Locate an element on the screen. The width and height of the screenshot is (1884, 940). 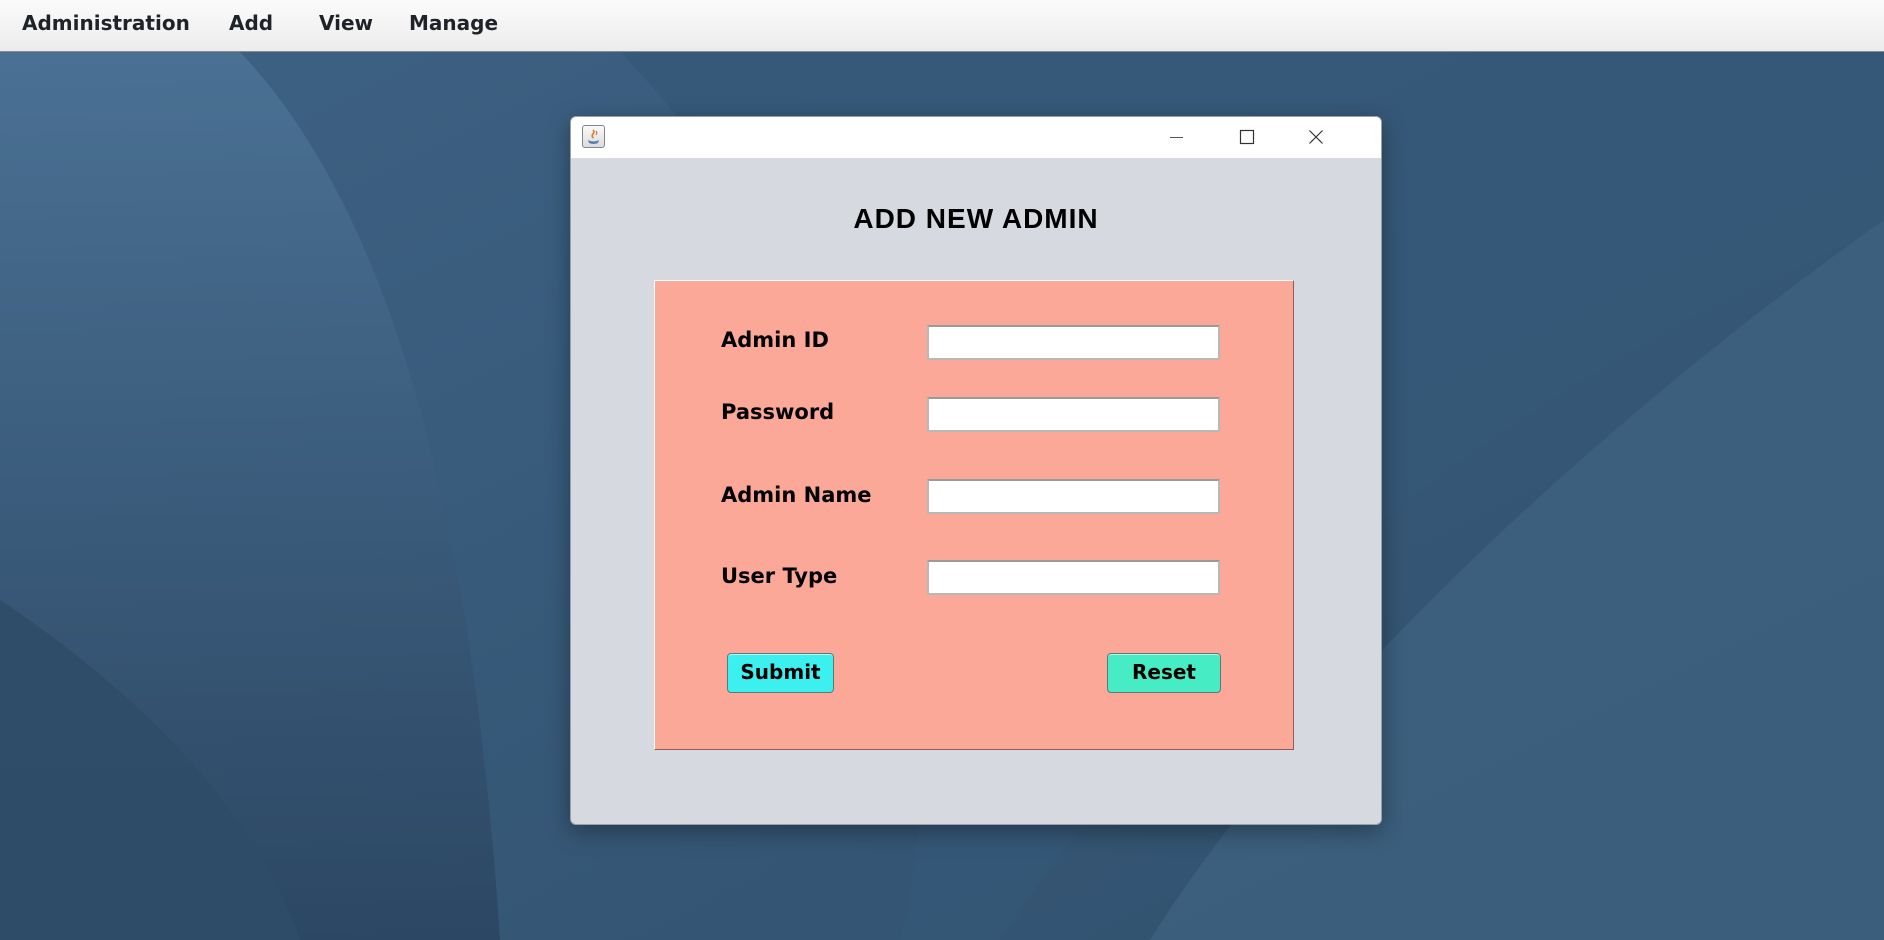
minimize-icon is located at coordinates (1176, 137).